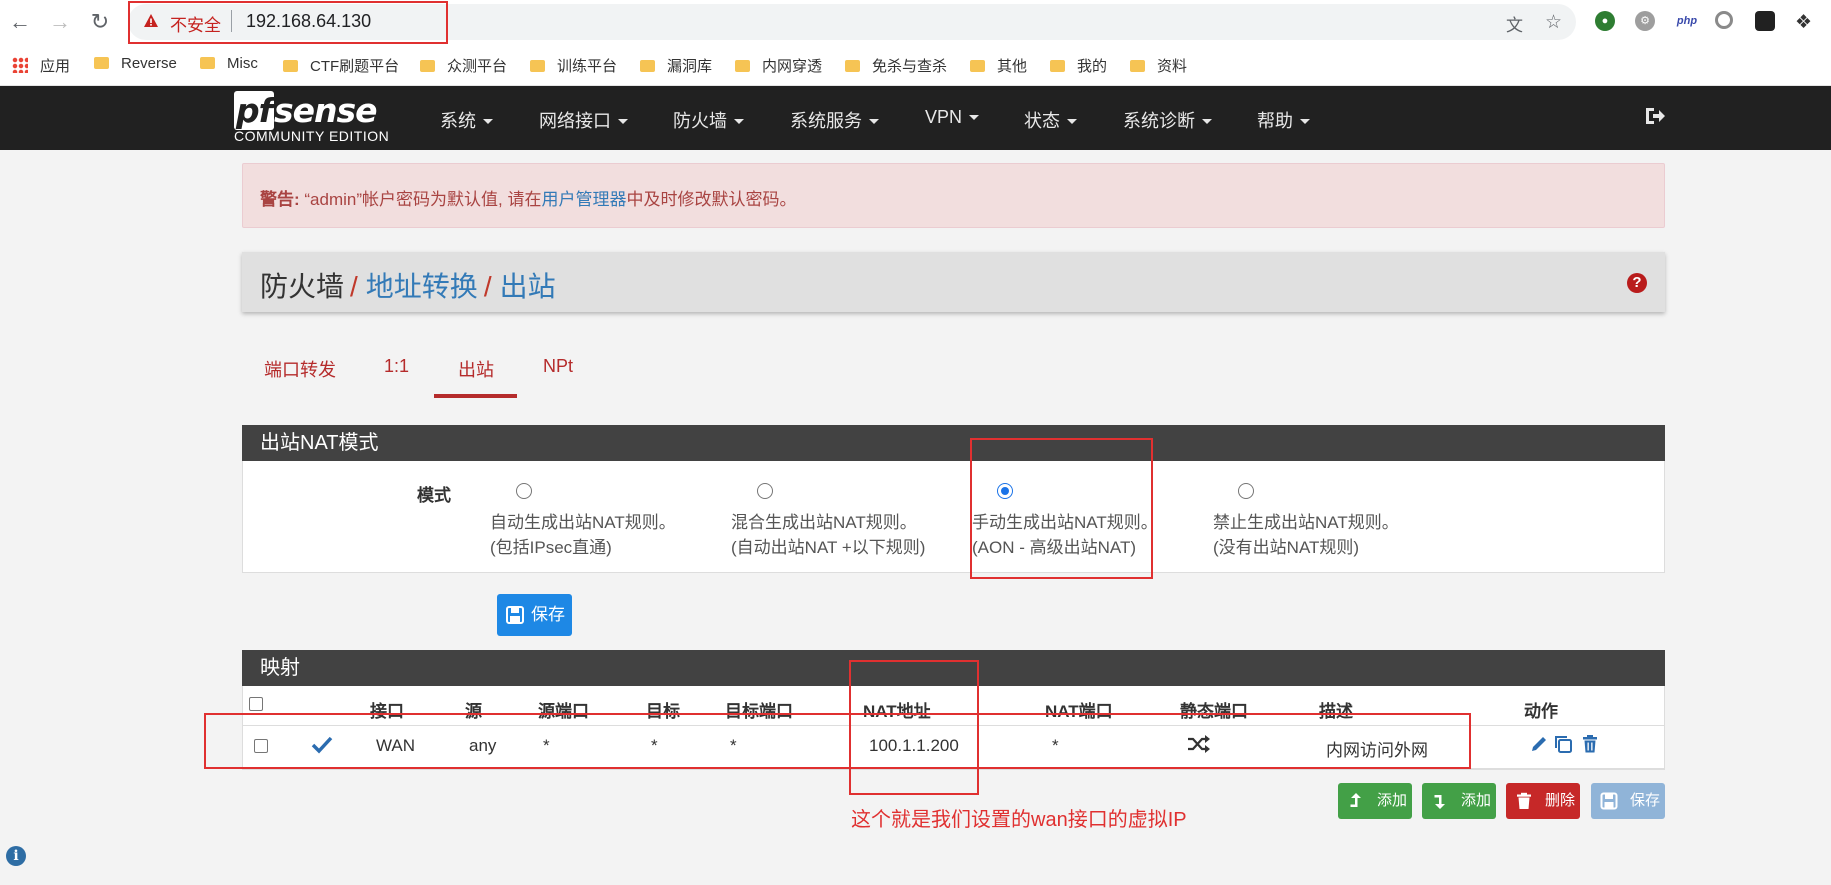  Describe the element at coordinates (100, 22) in the screenshot. I see `reload-icon: ↻` at that location.